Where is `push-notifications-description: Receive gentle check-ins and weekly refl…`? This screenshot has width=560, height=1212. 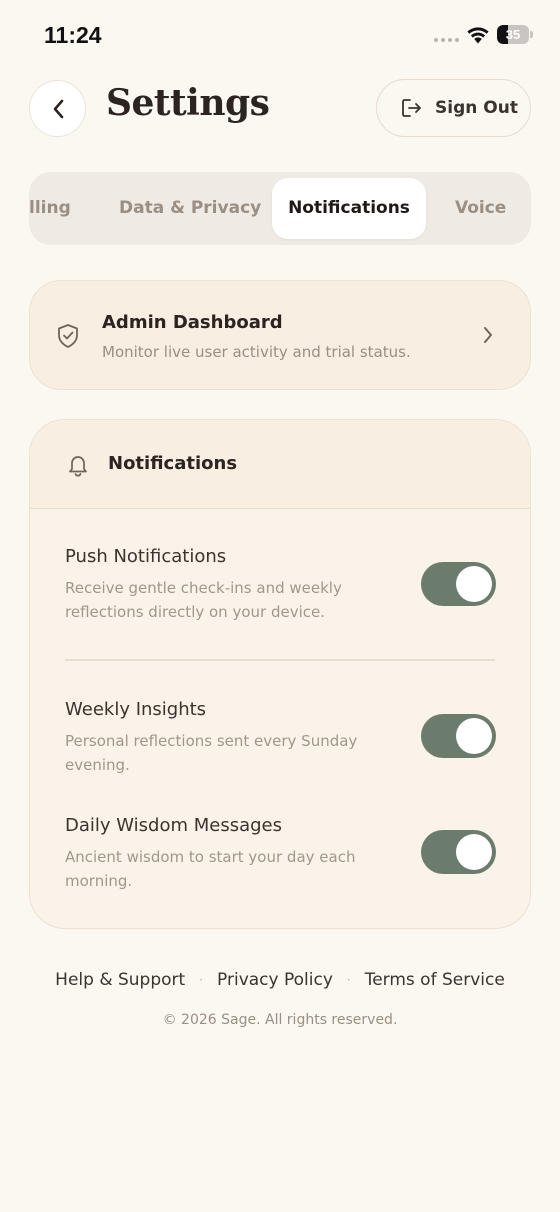 push-notifications-description: Receive gentle check-ins and weekly refl… is located at coordinates (203, 600).